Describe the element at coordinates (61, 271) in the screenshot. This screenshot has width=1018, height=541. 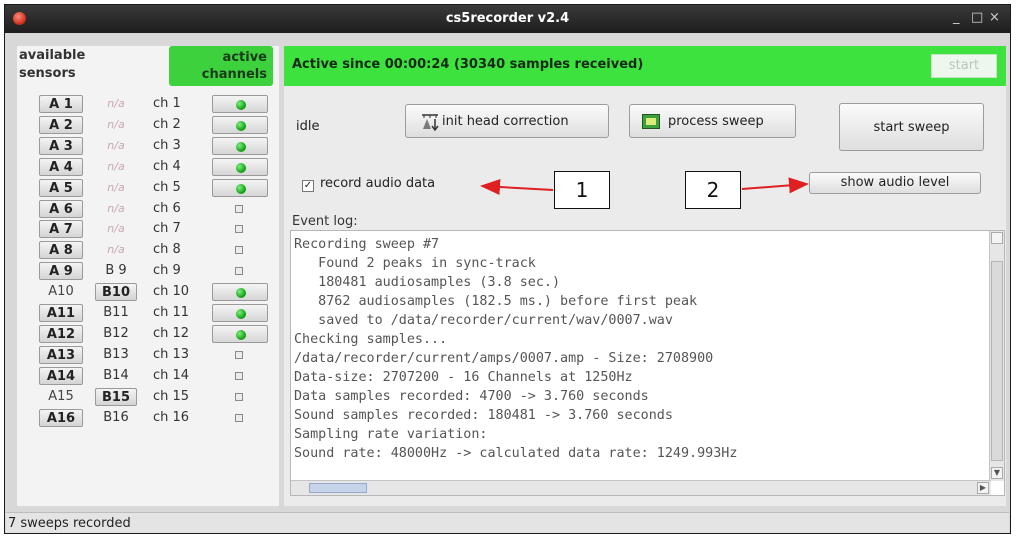
I see `sensor-a-button: A 9` at that location.